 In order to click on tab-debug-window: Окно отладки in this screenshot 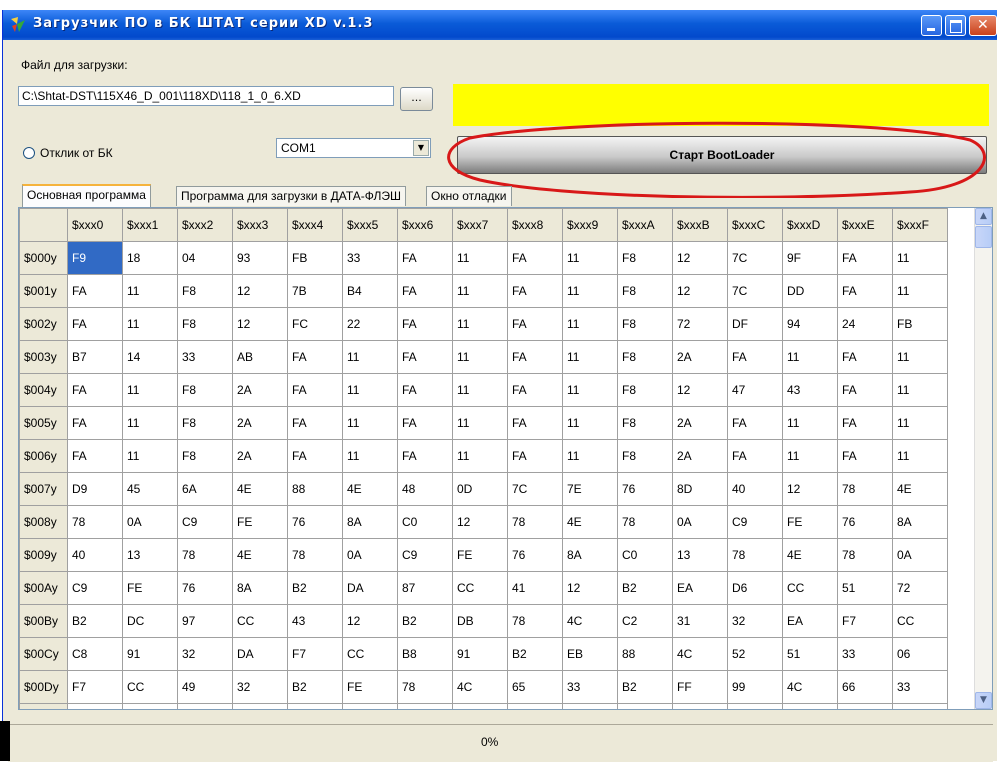, I will do `click(469, 196)`.